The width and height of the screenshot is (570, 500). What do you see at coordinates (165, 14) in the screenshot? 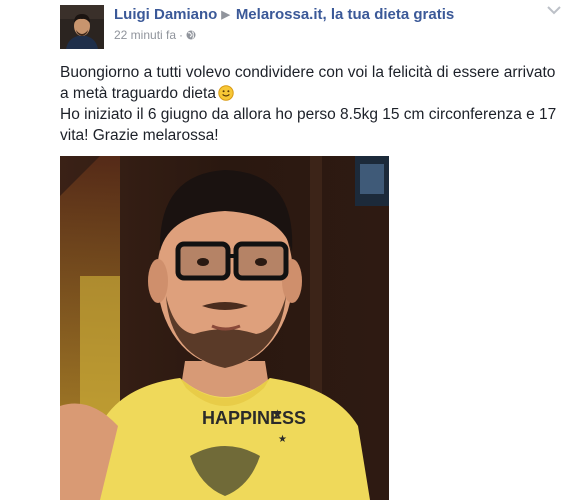
I see `author-link: Luigi Damiano` at bounding box center [165, 14].